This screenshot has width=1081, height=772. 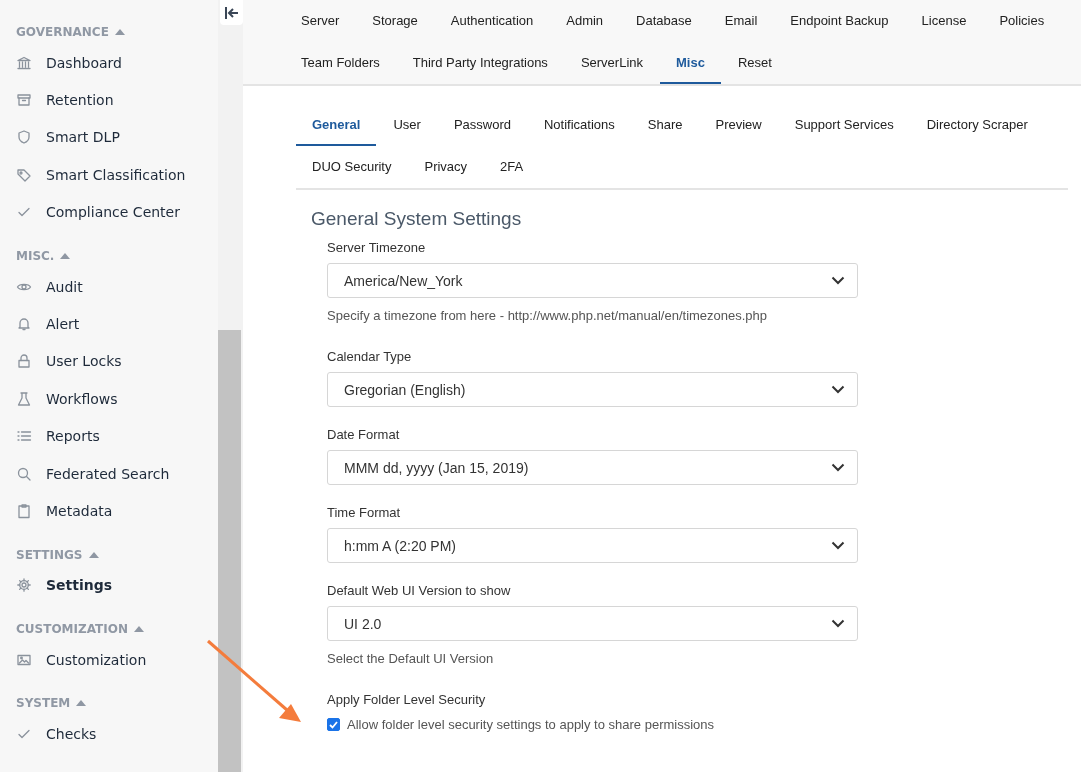 I want to click on tab: Notifications, so click(x=579, y=125).